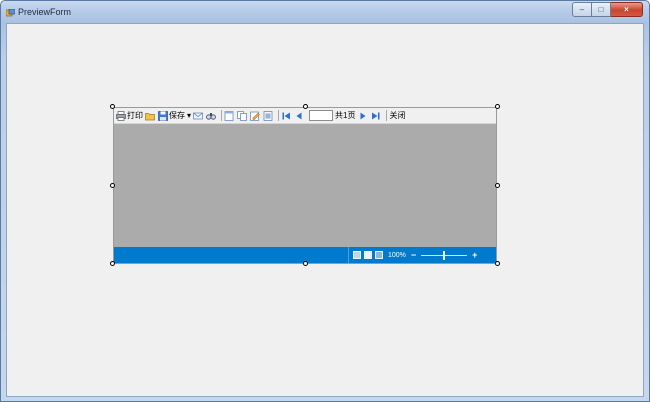  What do you see at coordinates (379, 255) in the screenshot?
I see `zoom-actual-size-icon` at bounding box center [379, 255].